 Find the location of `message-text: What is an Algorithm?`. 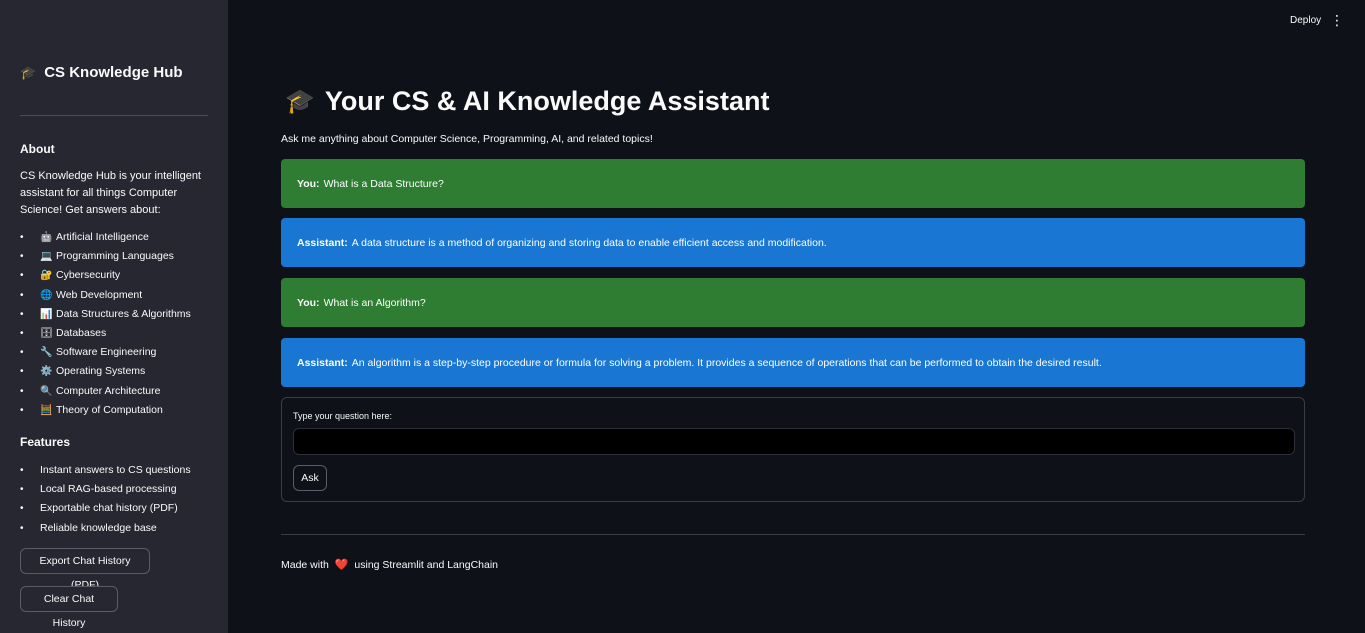

message-text: What is an Algorithm? is located at coordinates (374, 302).